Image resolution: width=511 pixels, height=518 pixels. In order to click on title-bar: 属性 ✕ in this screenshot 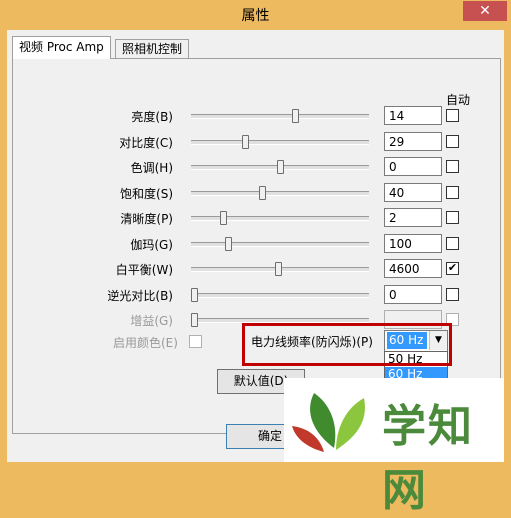, I will do `click(255, 15)`.